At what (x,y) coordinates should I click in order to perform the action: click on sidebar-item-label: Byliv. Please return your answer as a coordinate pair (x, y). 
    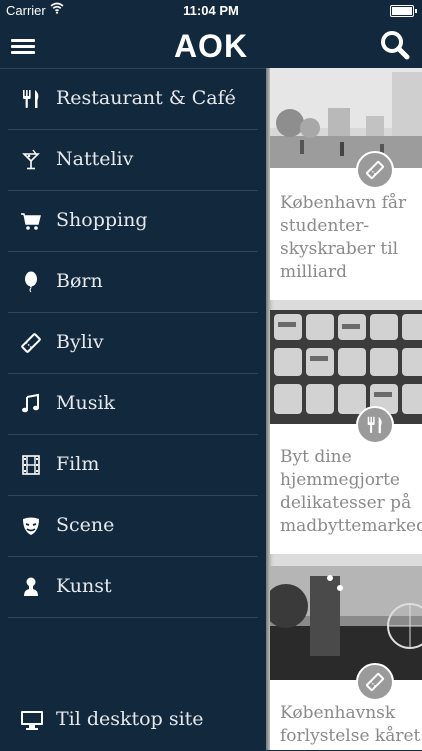
    Looking at the image, I should click on (80, 342).